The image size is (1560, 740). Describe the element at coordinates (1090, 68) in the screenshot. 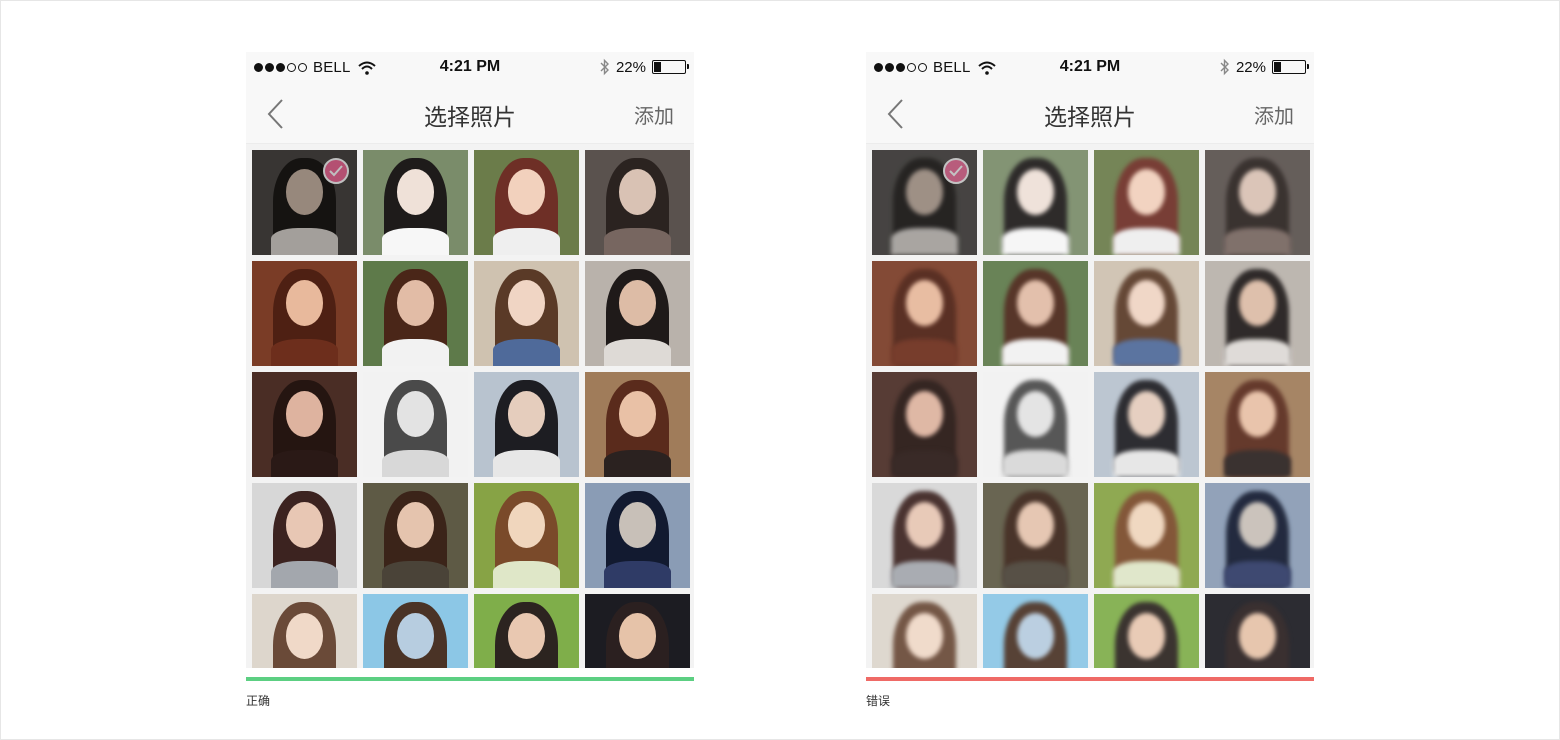

I see `status-bar: BELL 4:21 PM 22%` at that location.